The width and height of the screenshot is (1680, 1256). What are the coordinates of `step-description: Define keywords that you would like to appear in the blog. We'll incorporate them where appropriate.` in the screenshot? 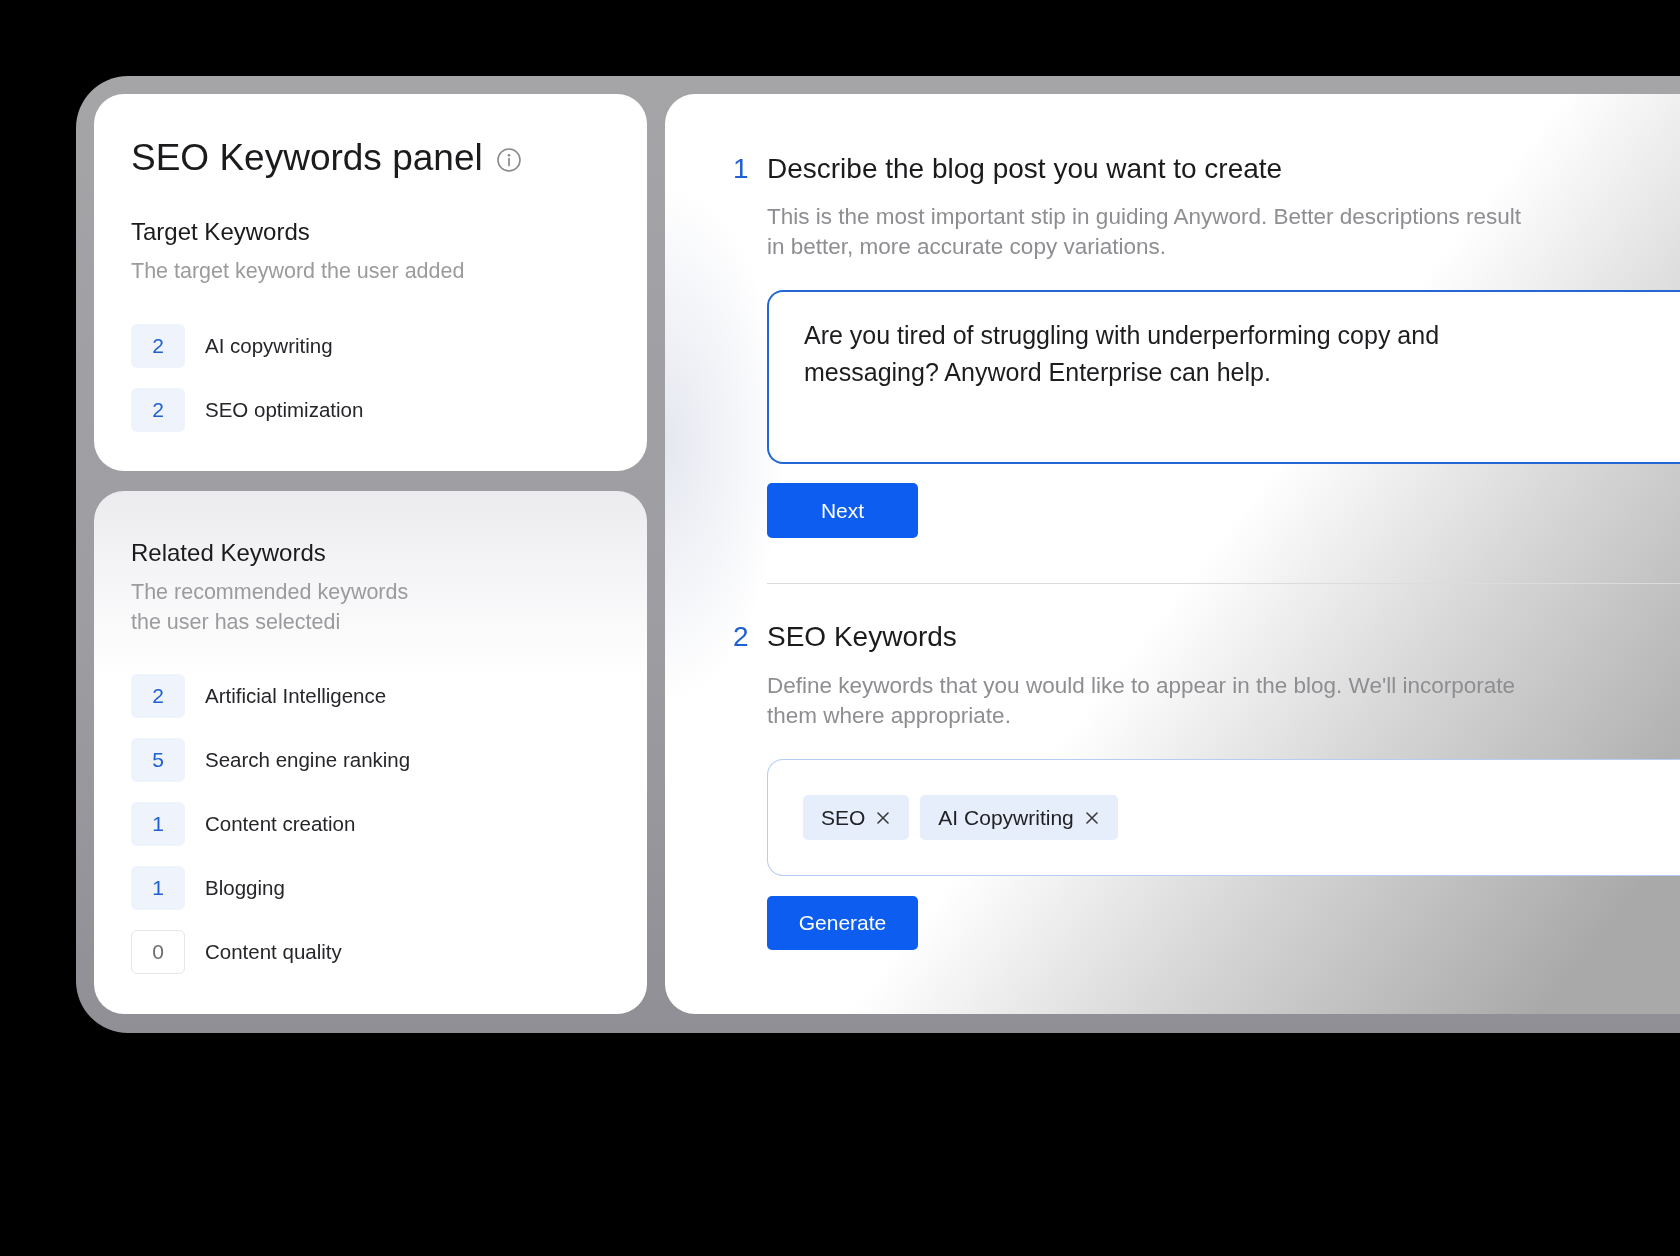 It's located at (1142, 701).